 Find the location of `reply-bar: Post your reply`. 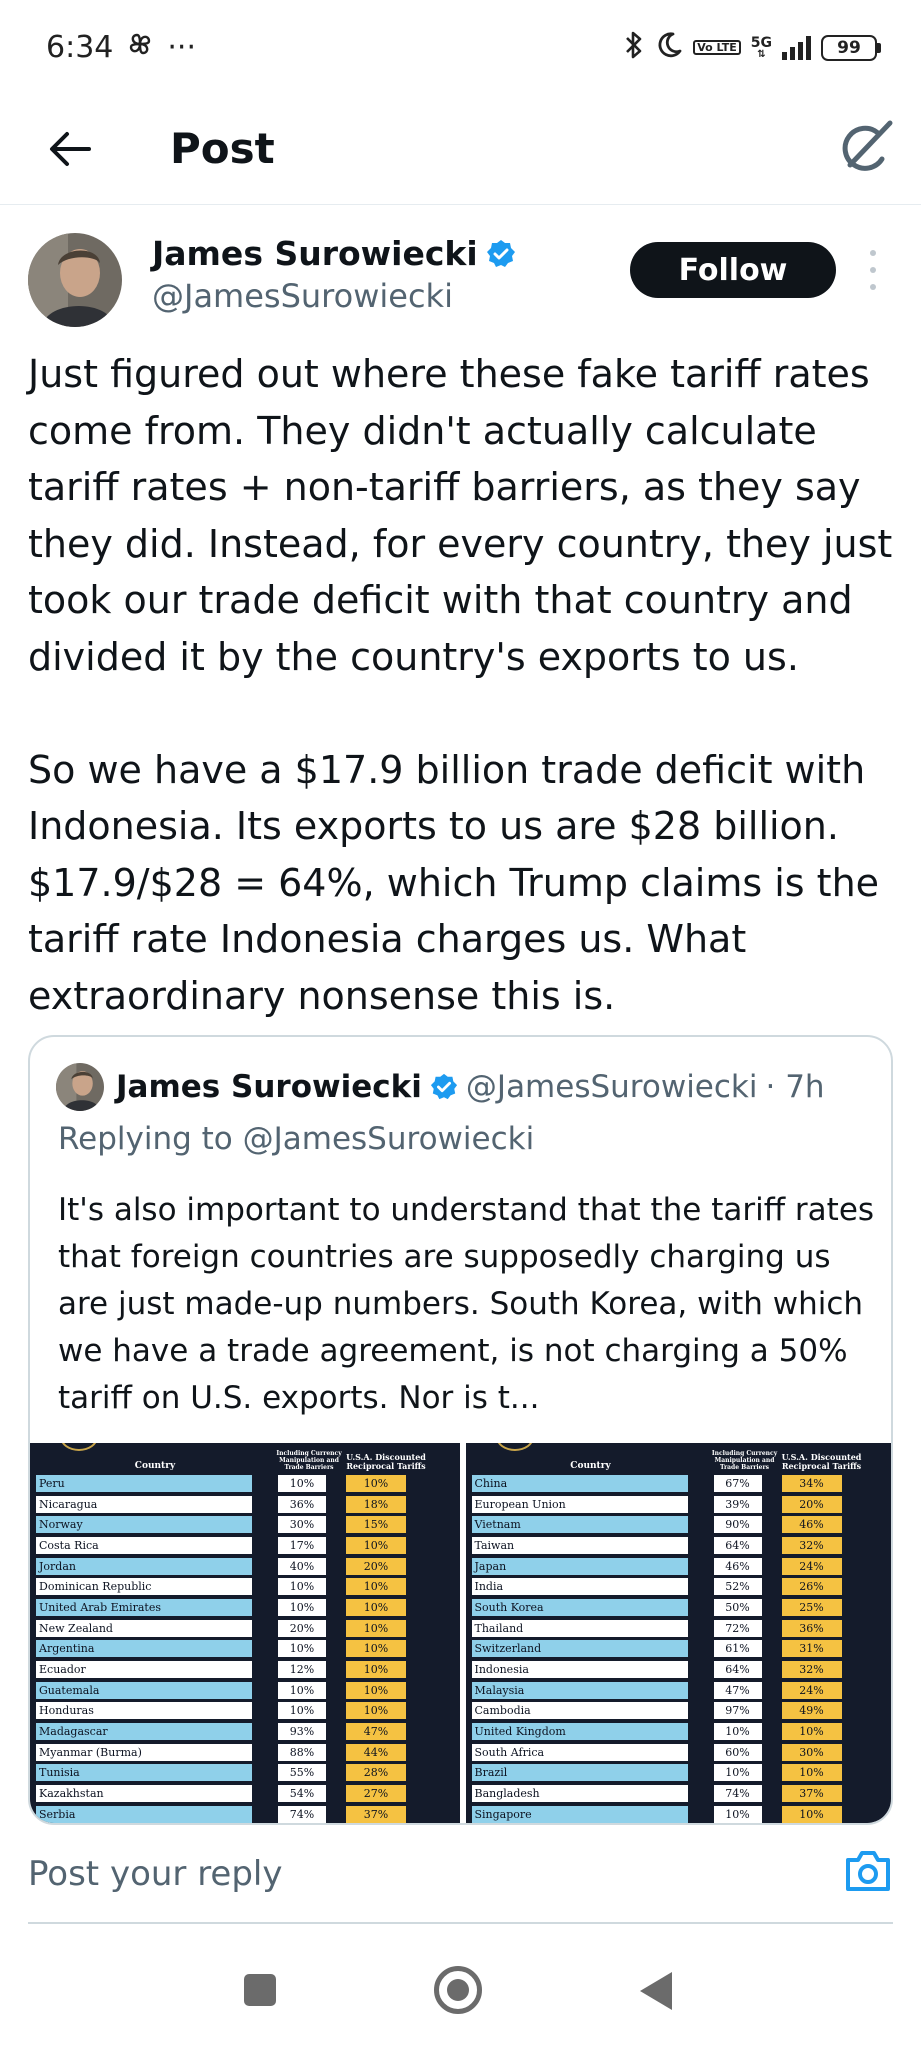

reply-bar: Post your reply is located at coordinates (460, 1872).